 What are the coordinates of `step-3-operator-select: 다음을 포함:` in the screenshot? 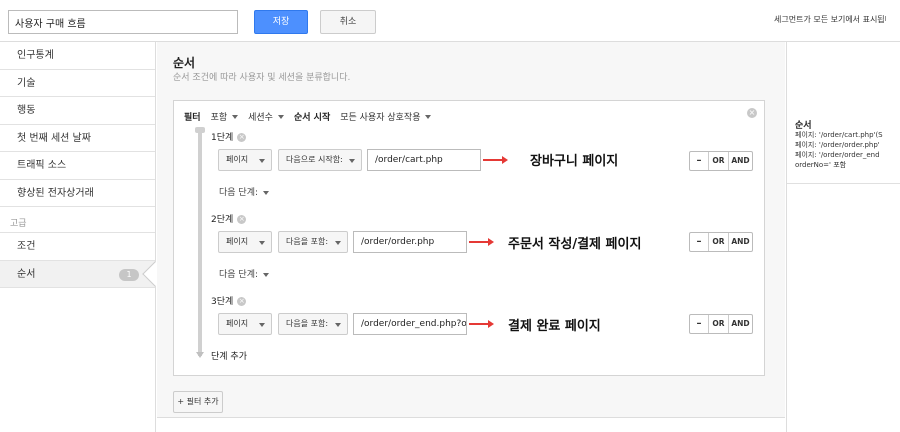 It's located at (313, 324).